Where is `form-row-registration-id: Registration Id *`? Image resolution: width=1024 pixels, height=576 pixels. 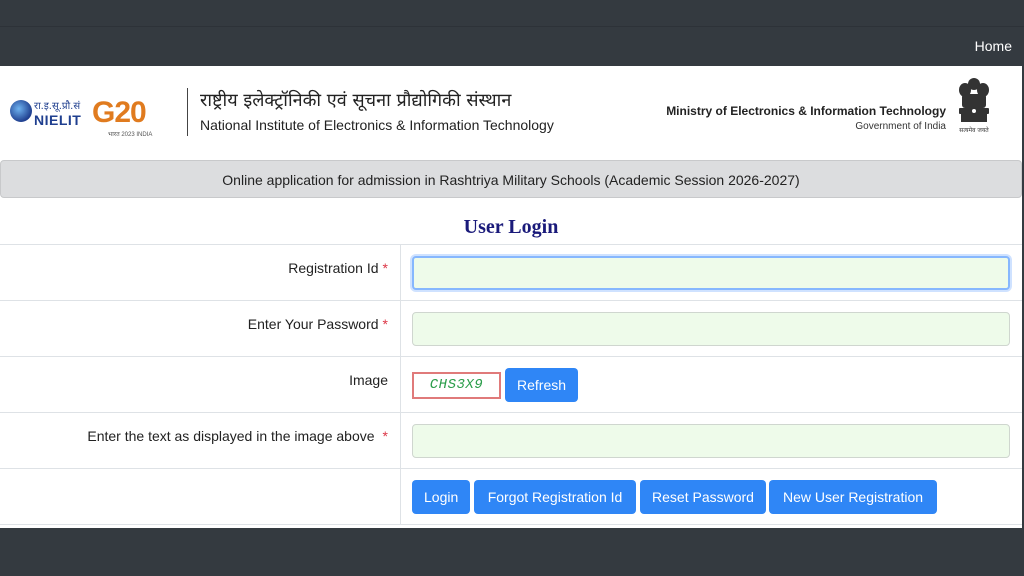
form-row-registration-id: Registration Id * is located at coordinates (511, 273).